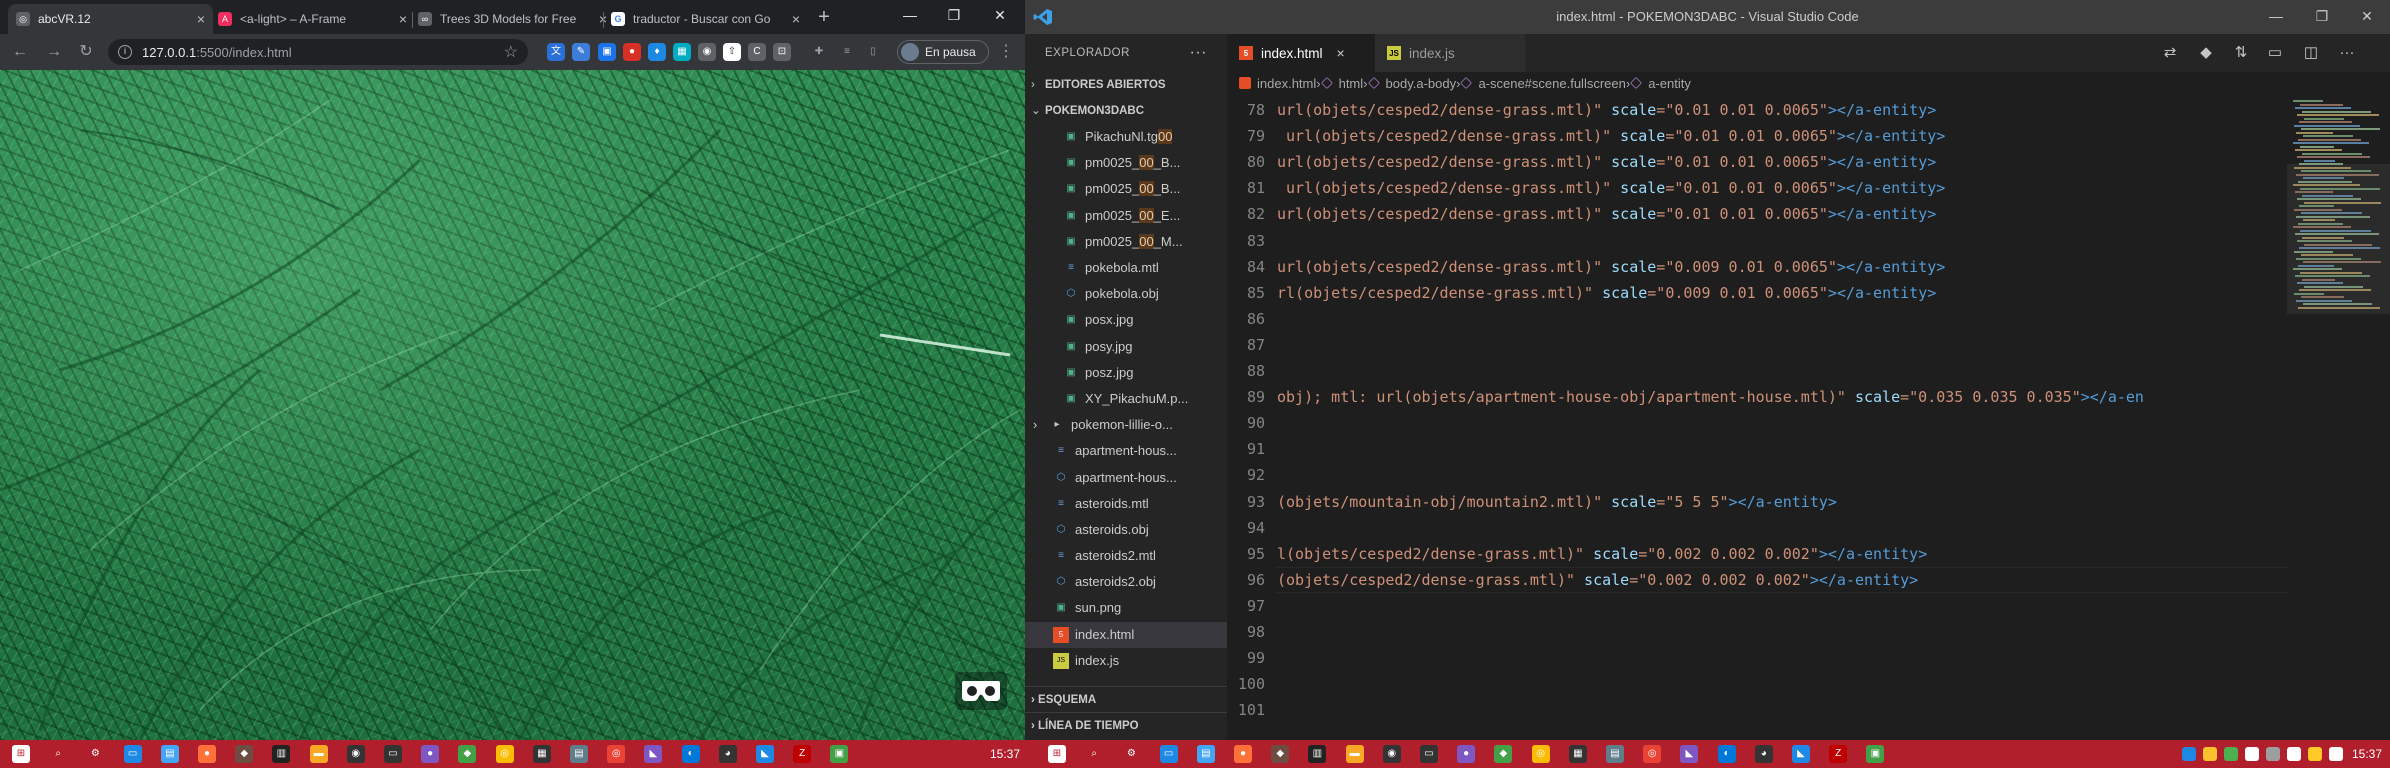 The width and height of the screenshot is (2390, 768). What do you see at coordinates (1757, 632) in the screenshot?
I see `code-line: 98` at bounding box center [1757, 632].